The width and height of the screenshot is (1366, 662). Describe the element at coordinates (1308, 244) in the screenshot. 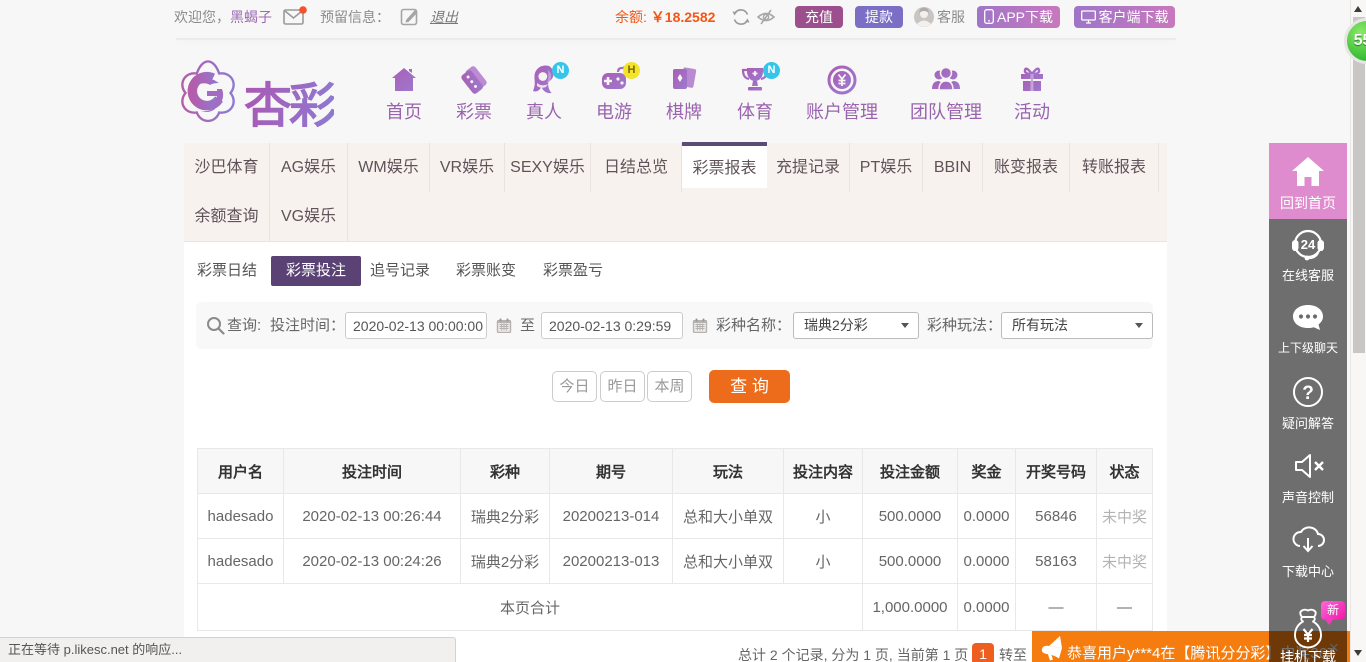

I see `svg-text: 24` at that location.